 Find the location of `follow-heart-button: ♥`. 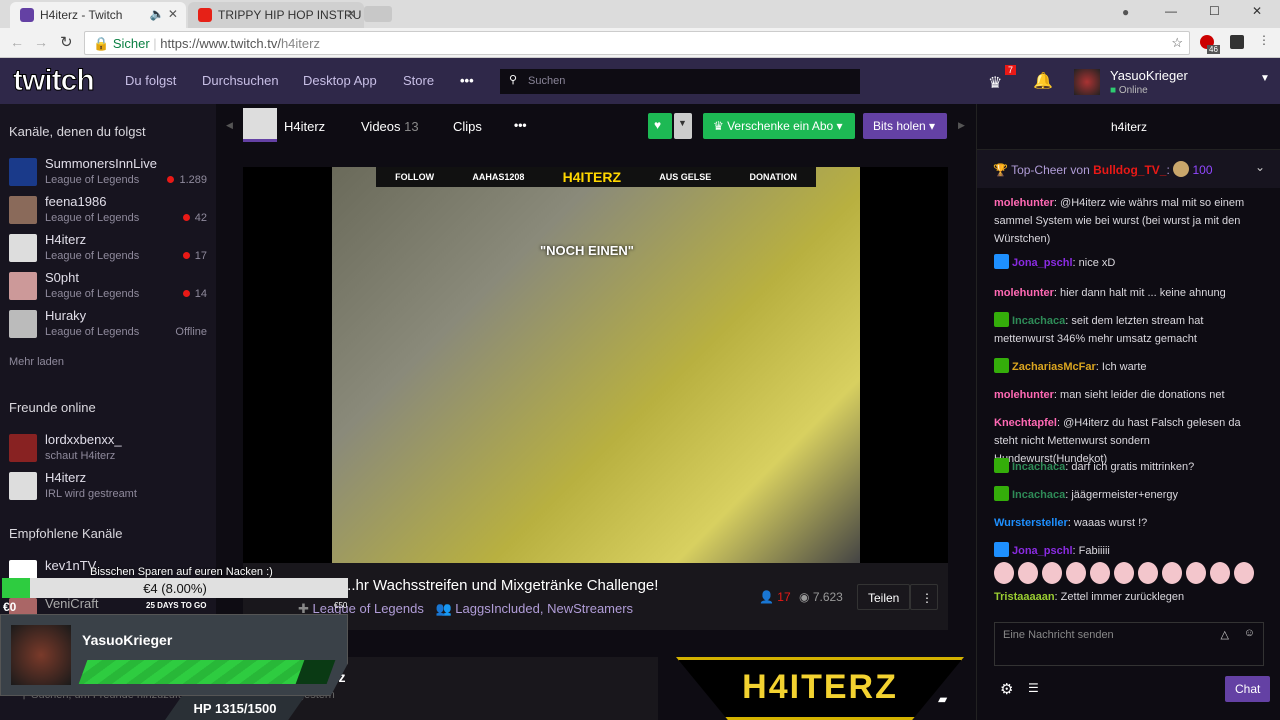

follow-heart-button: ♥ is located at coordinates (660, 126).